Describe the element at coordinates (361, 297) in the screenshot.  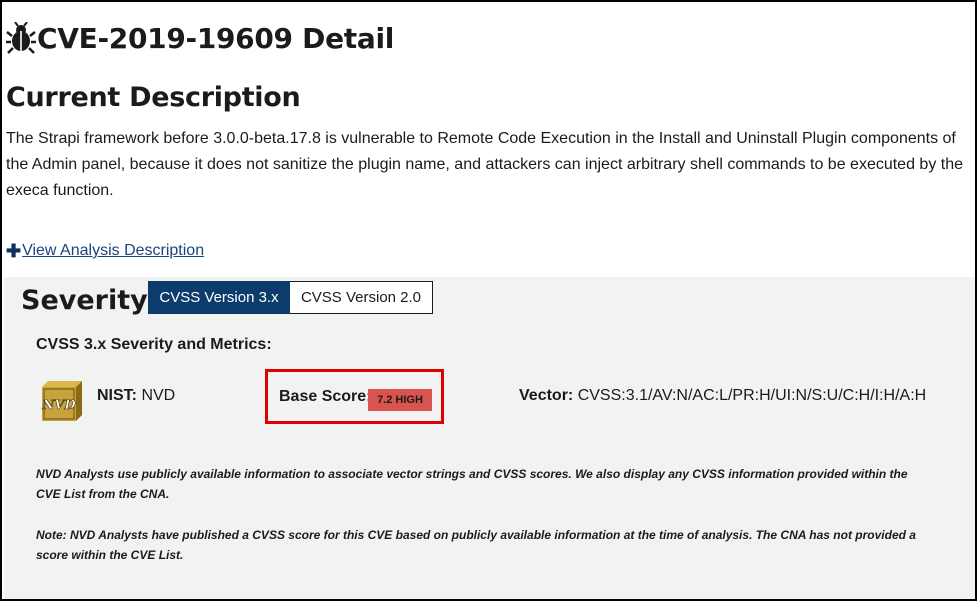
I see `tab-cvss-2: CVSS Version 2.0` at that location.